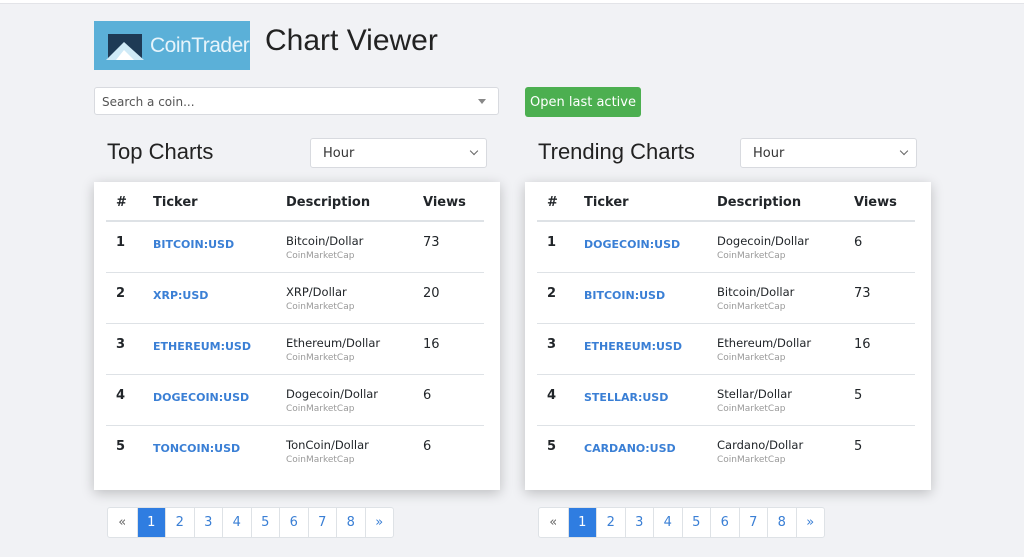  I want to click on views: 20, so click(431, 293).